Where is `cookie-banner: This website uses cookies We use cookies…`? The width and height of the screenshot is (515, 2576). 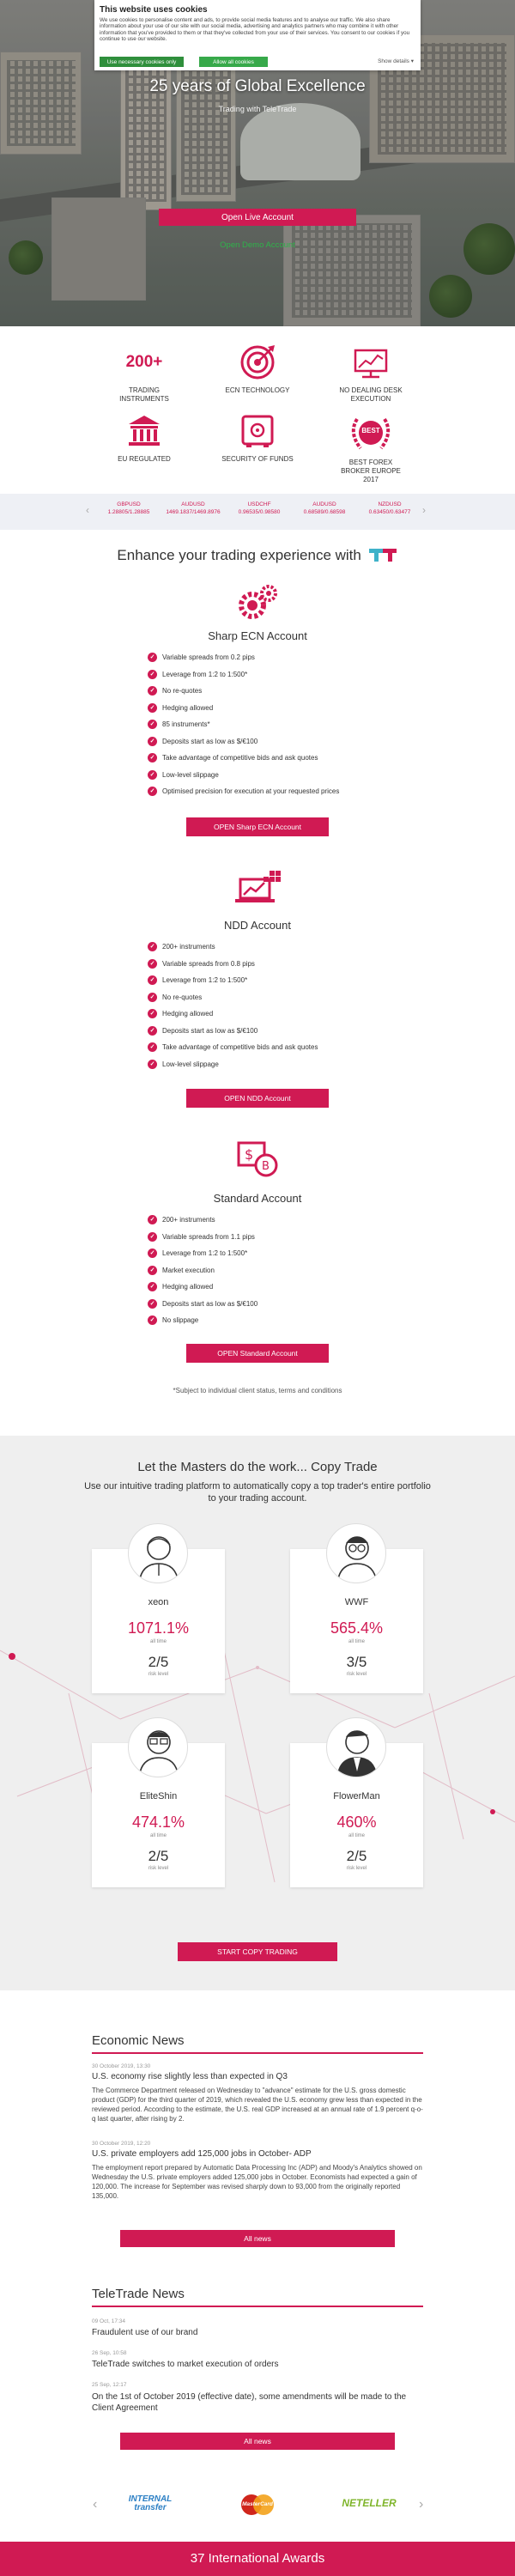
cookie-banner: This website uses cookies We use cookies… is located at coordinates (257, 35).